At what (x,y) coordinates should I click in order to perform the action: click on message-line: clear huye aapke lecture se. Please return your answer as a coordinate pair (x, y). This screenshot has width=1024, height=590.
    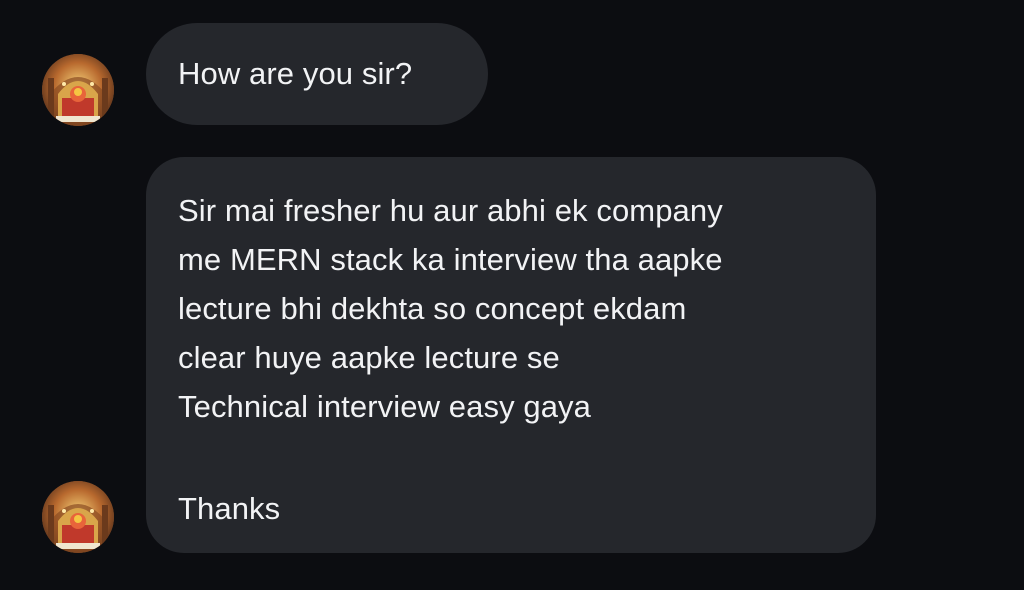
    Looking at the image, I should click on (369, 357).